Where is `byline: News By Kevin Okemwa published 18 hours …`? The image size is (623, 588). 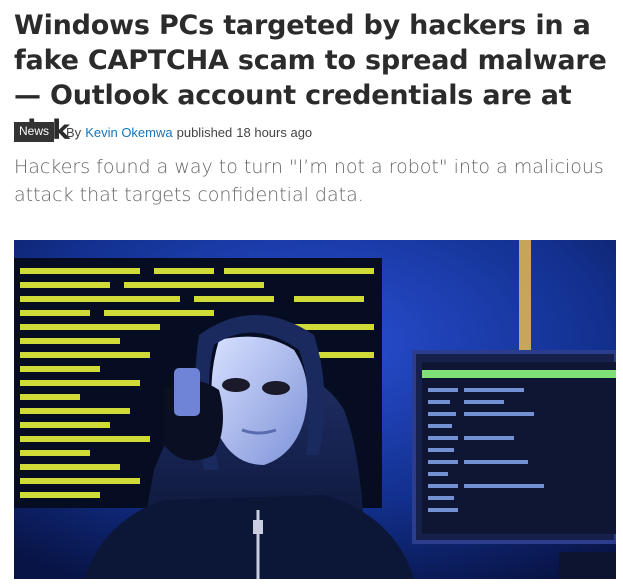
byline: News By Kevin Okemwa published 18 hours … is located at coordinates (163, 132).